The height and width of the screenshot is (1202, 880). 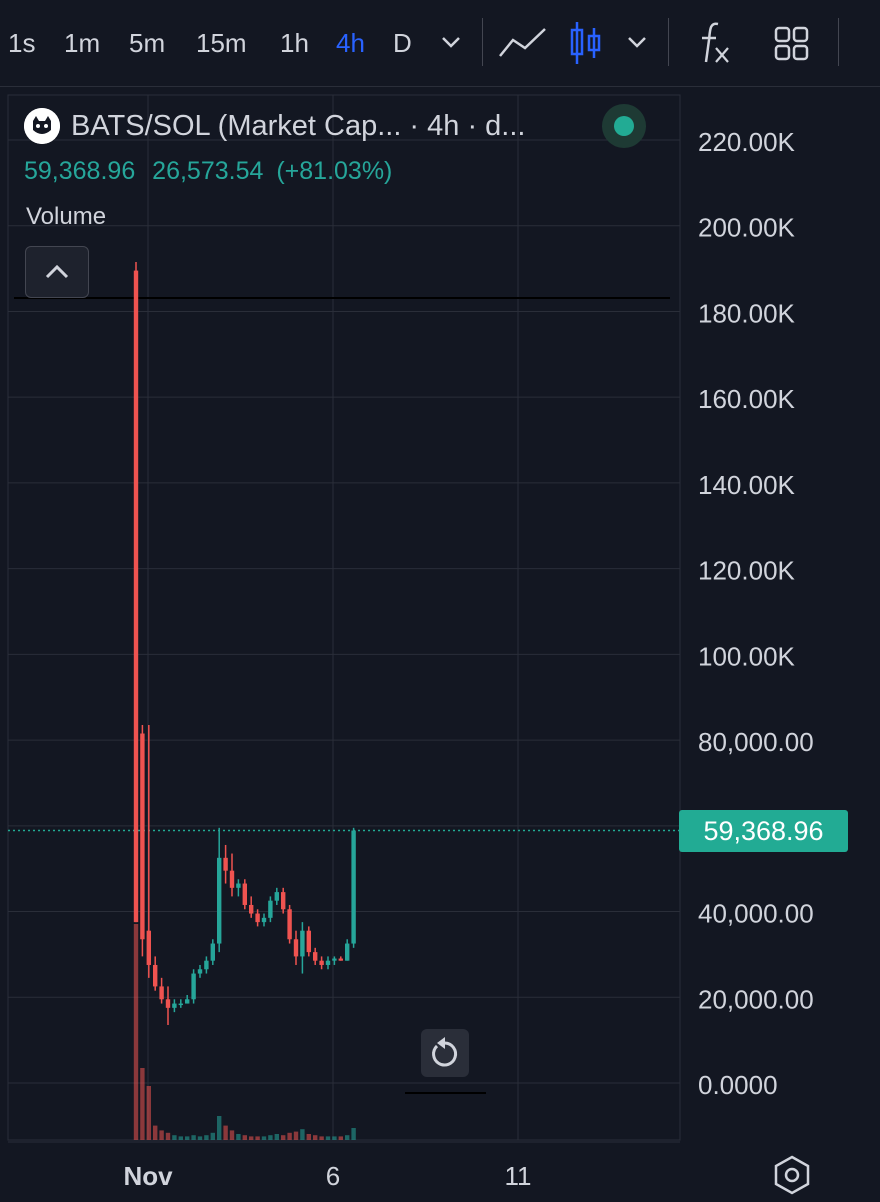 I want to click on y-tick-label: 0.0000, so click(x=738, y=1085).